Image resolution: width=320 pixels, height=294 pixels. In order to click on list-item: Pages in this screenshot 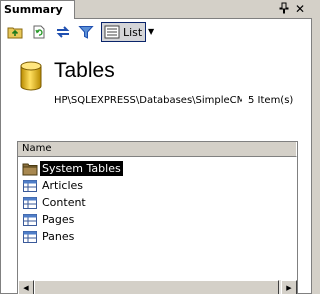, I will do `click(72, 219)`.